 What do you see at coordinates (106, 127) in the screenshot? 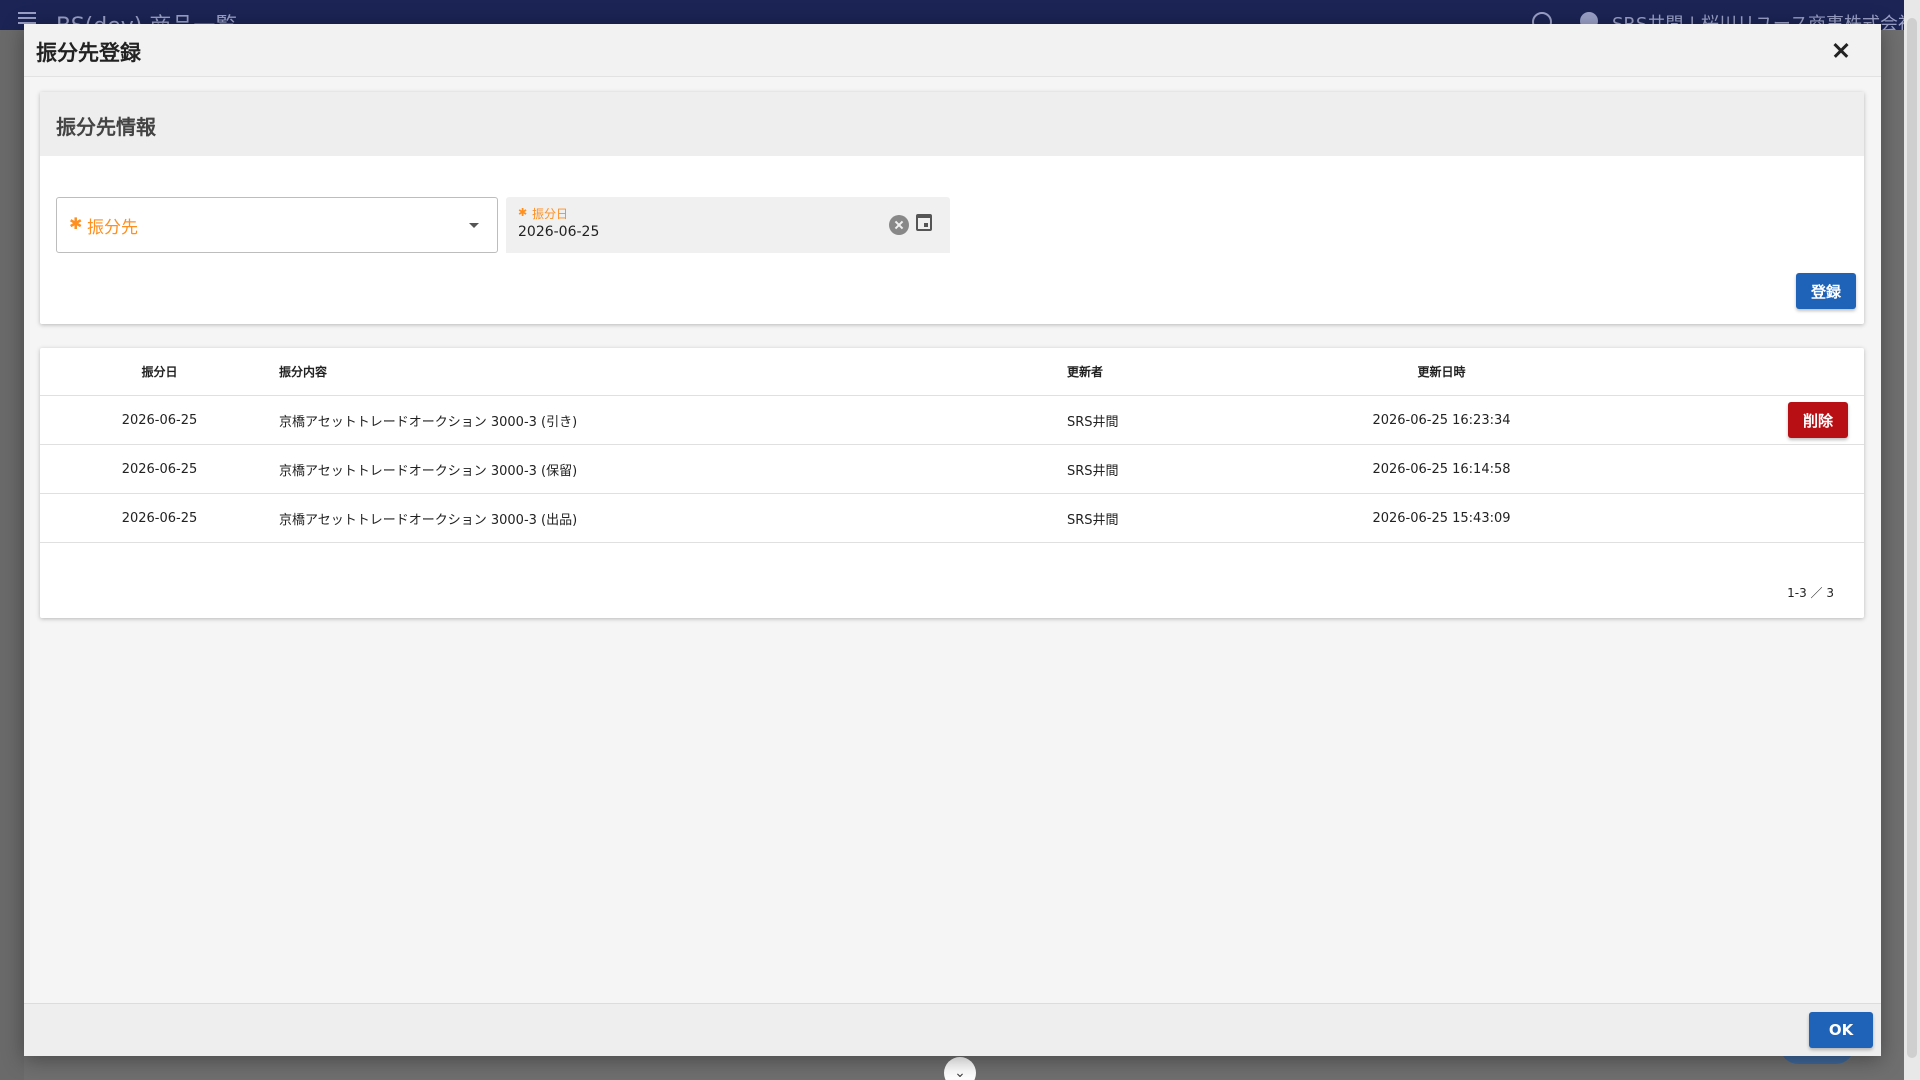
I see `card-title: 振分先情報` at bounding box center [106, 127].